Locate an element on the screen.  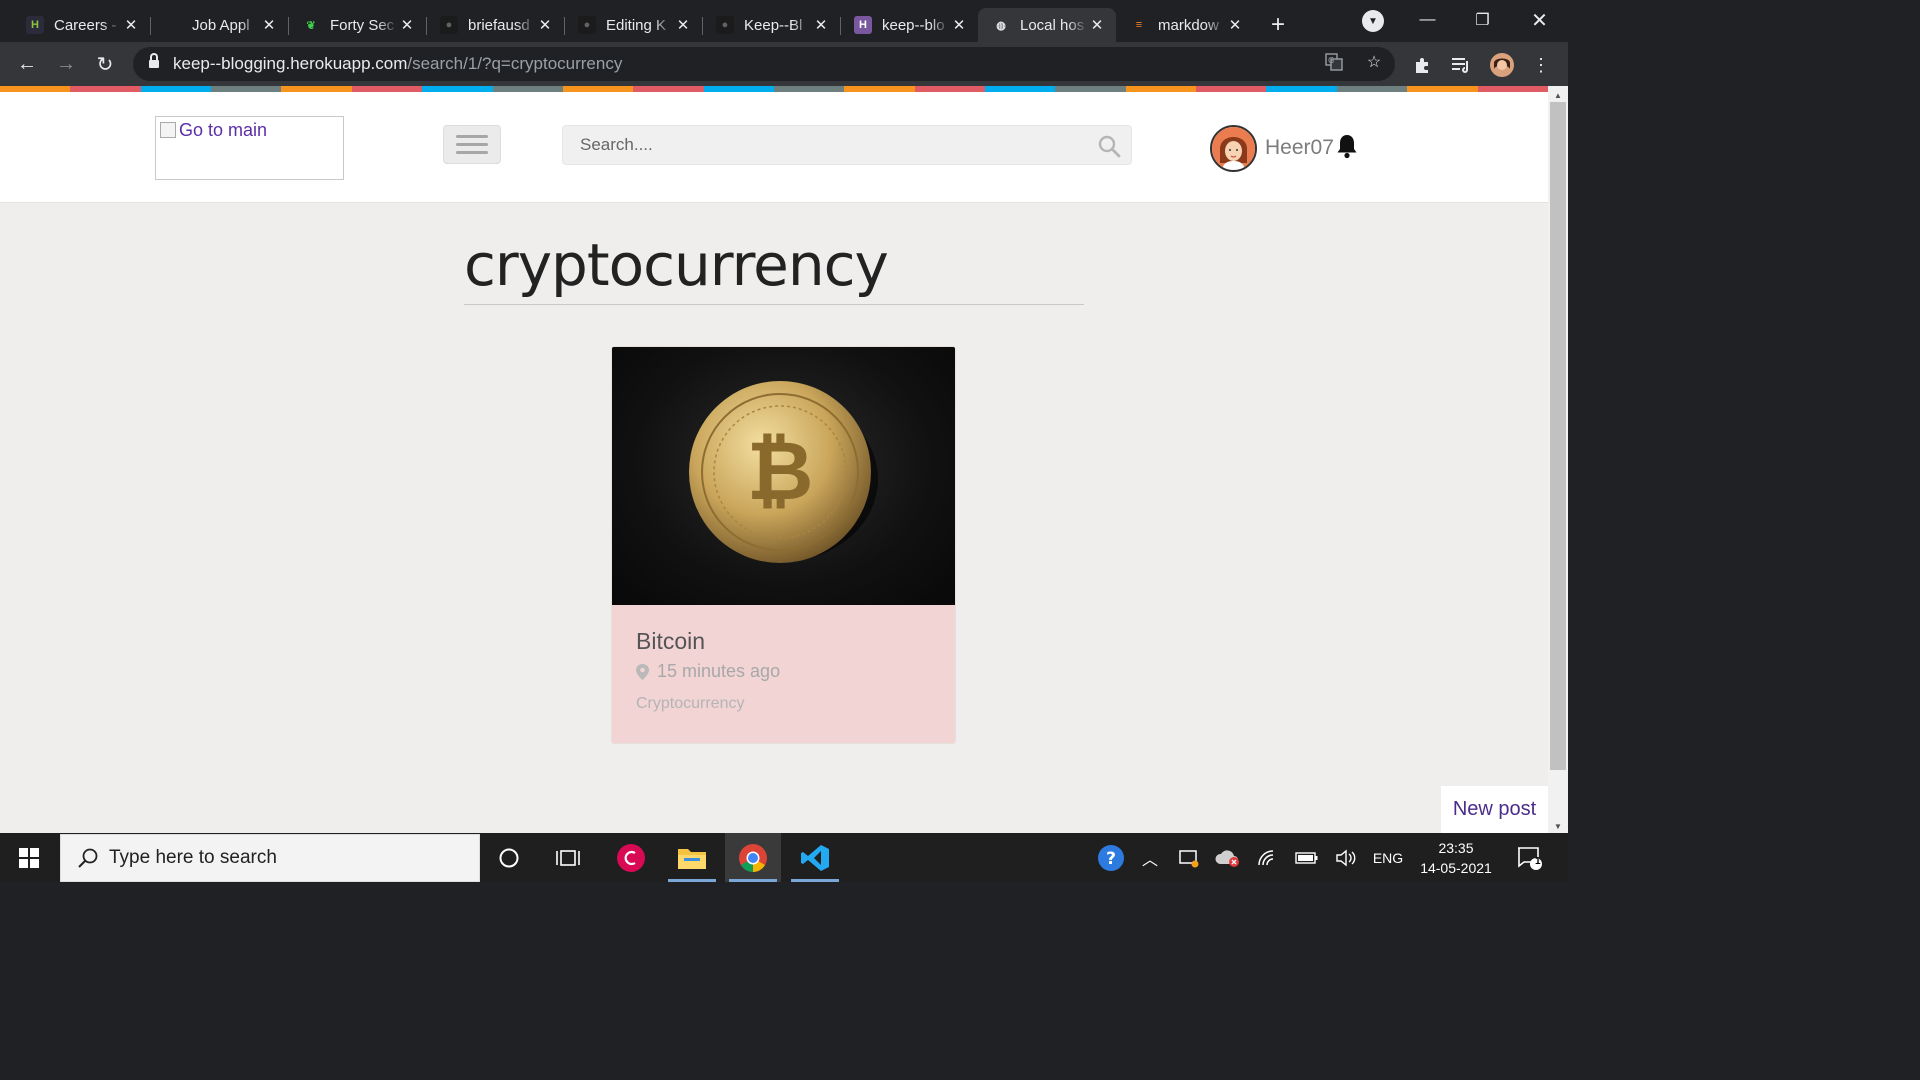
page-scrollbar: ▲ ▼ is located at coordinates (1558, 459).